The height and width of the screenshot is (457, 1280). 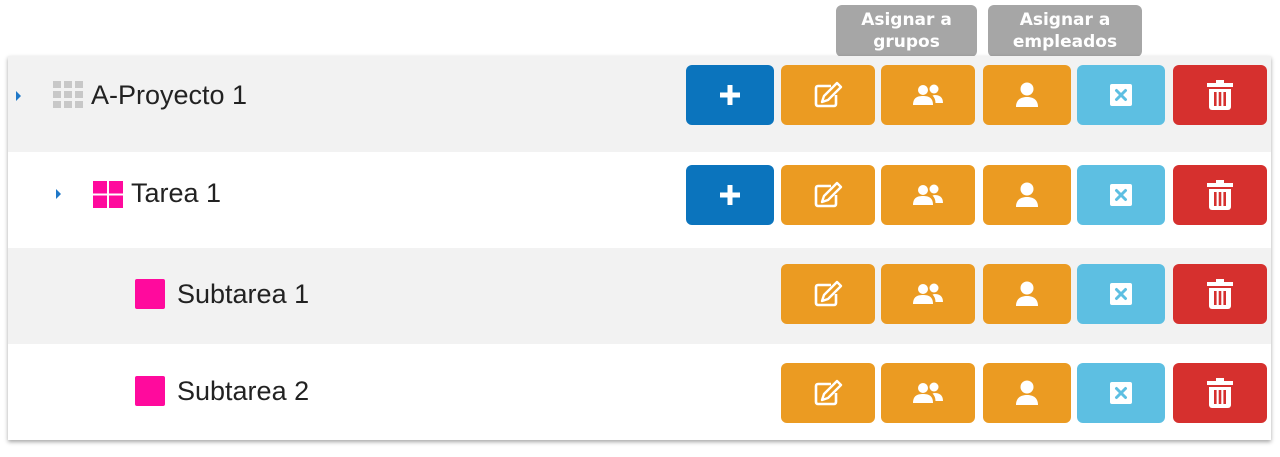 What do you see at coordinates (906, 31) in the screenshot?
I see `tooltip-assign-groups: Asignar a grupos` at bounding box center [906, 31].